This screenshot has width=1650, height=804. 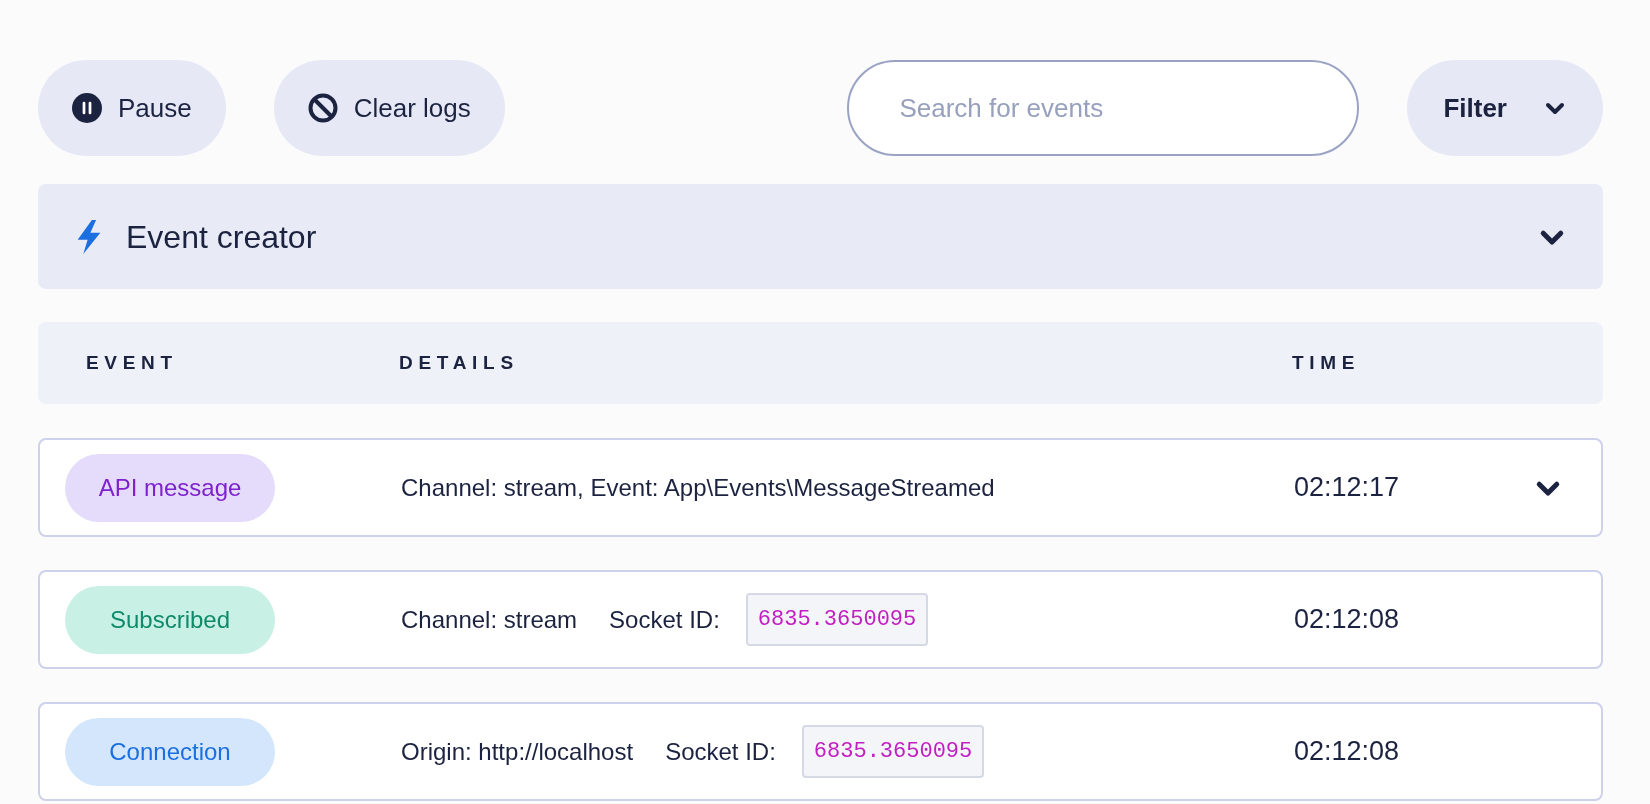 I want to click on detail-text: Origin: http://localhost, so click(x=517, y=751).